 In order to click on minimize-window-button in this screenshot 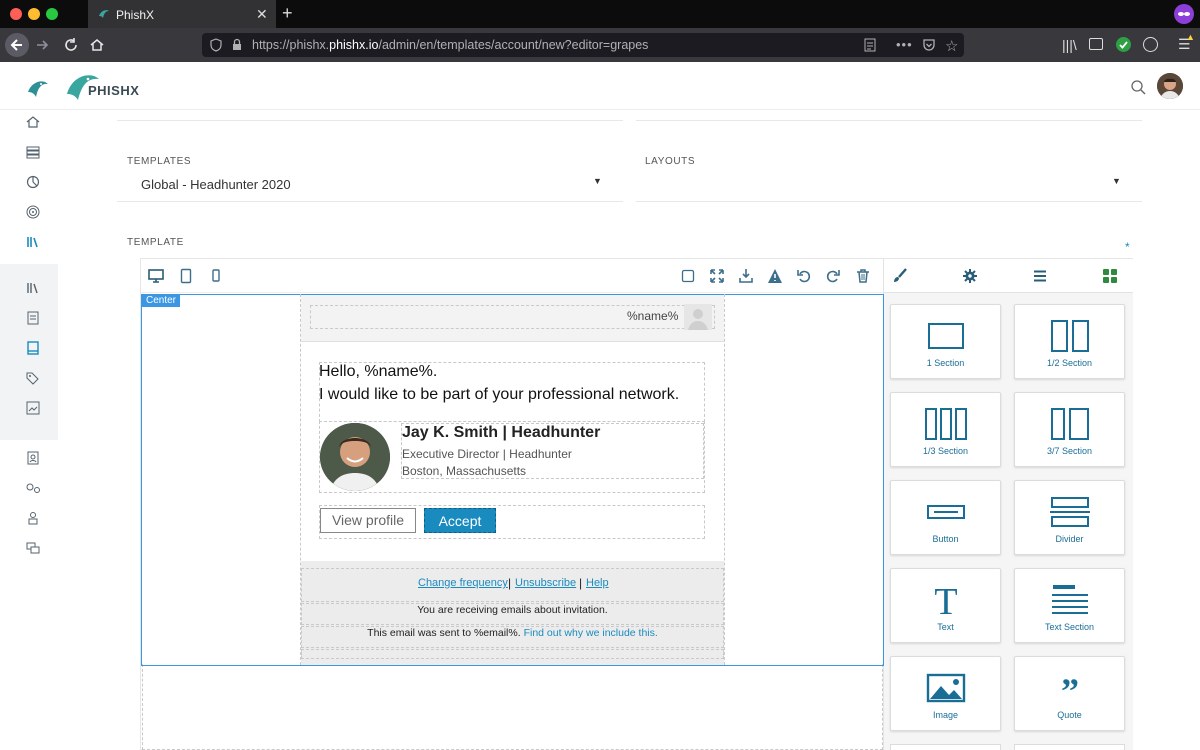, I will do `click(34, 14)`.